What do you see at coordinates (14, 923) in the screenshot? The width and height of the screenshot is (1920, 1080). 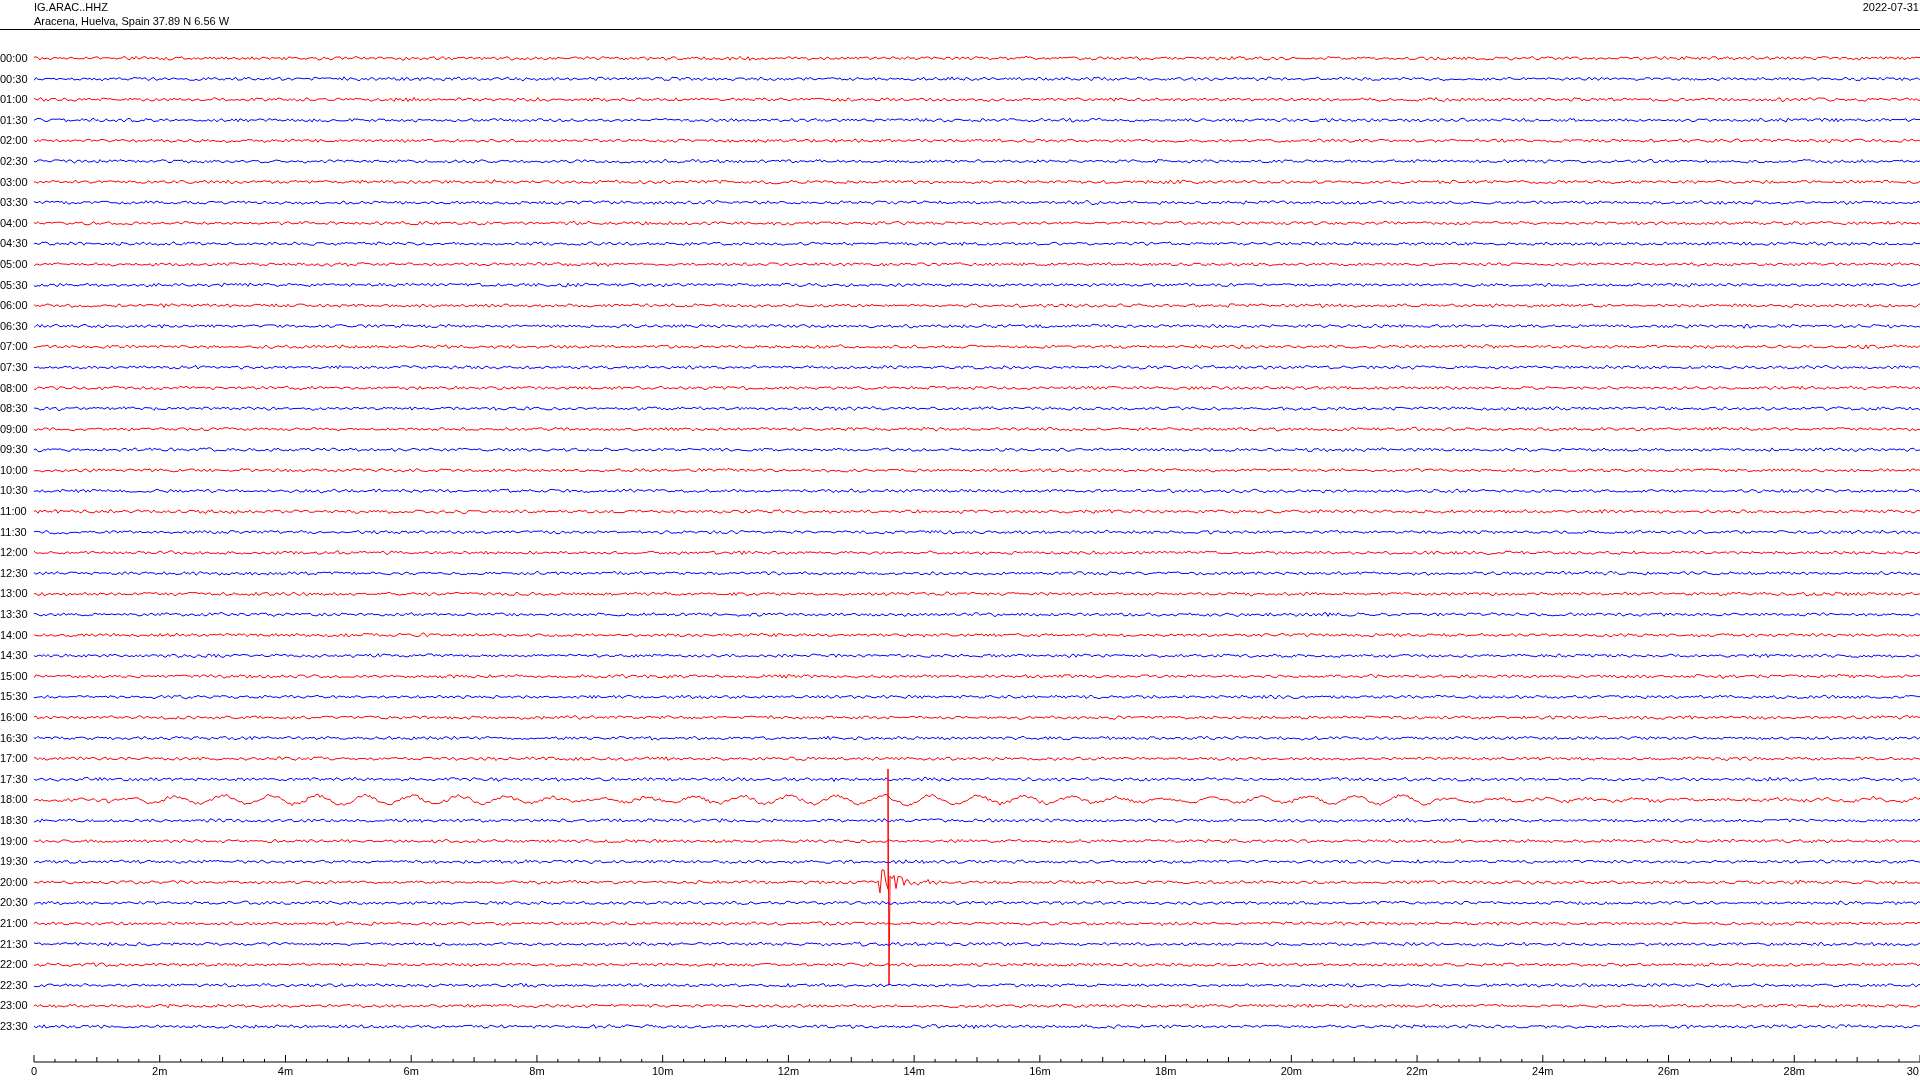 I see `time-label: 21:00` at bounding box center [14, 923].